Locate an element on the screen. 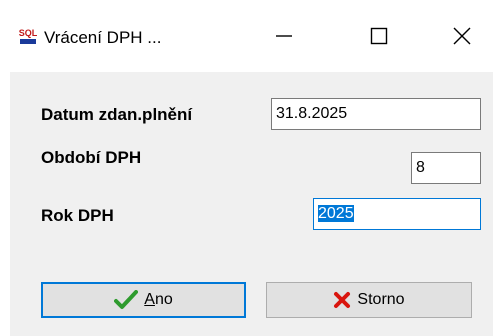  app-icon: SQL is located at coordinates (28, 36).